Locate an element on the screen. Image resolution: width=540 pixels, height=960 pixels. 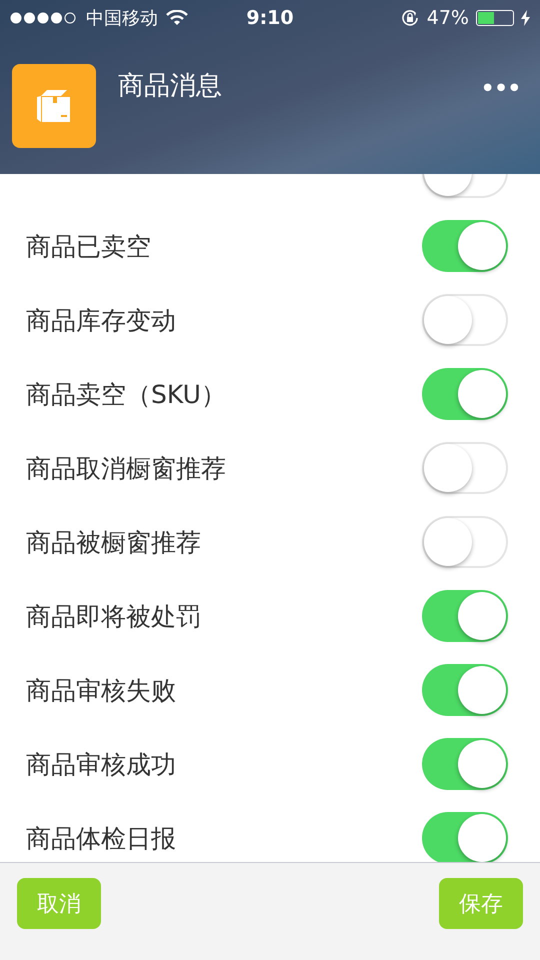
clock-time: 9:10 is located at coordinates (270, 18).